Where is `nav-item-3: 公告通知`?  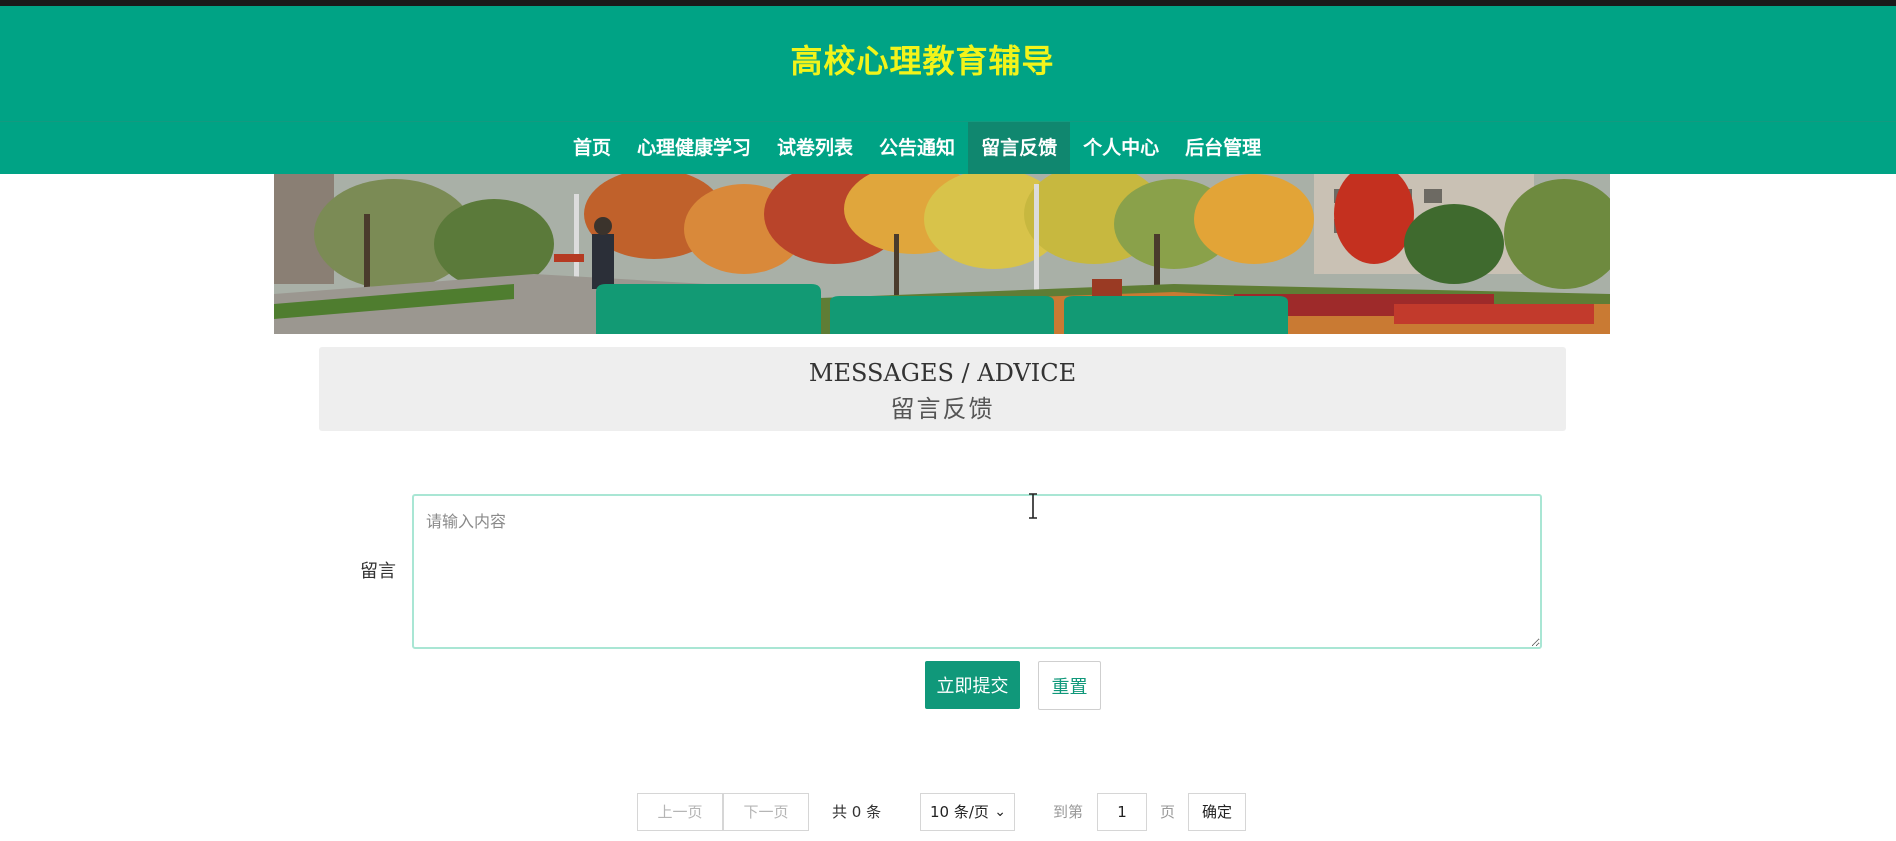
nav-item-3: 公告通知 is located at coordinates (917, 148).